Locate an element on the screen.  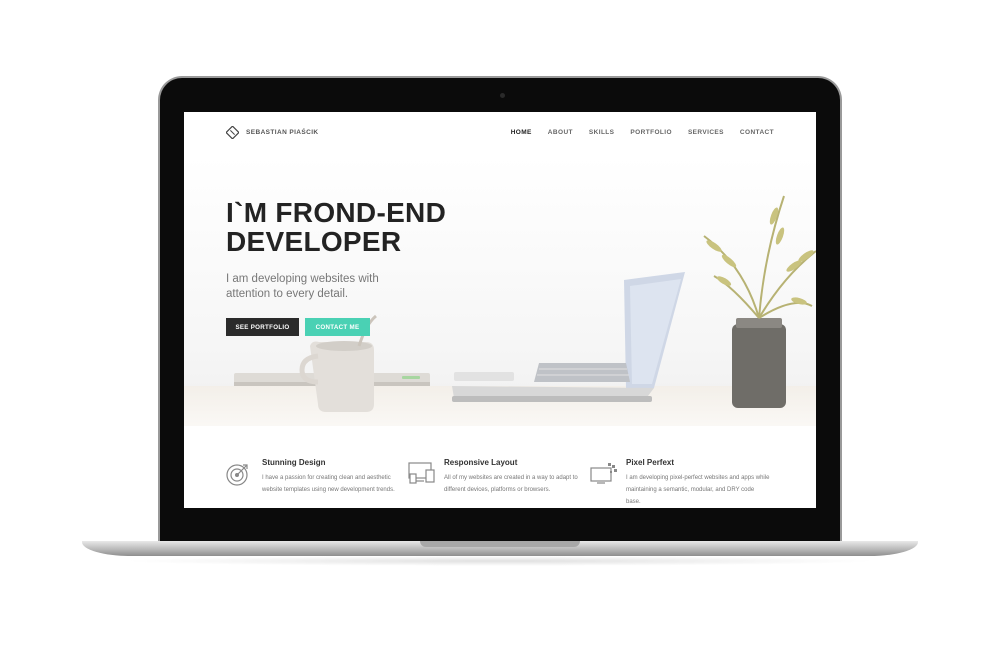
logo-diamond-icon is located at coordinates (232, 132).